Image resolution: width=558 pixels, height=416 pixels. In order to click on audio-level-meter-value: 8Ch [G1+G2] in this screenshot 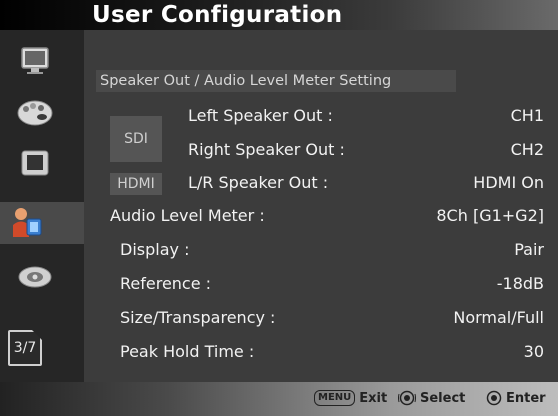, I will do `click(490, 215)`.